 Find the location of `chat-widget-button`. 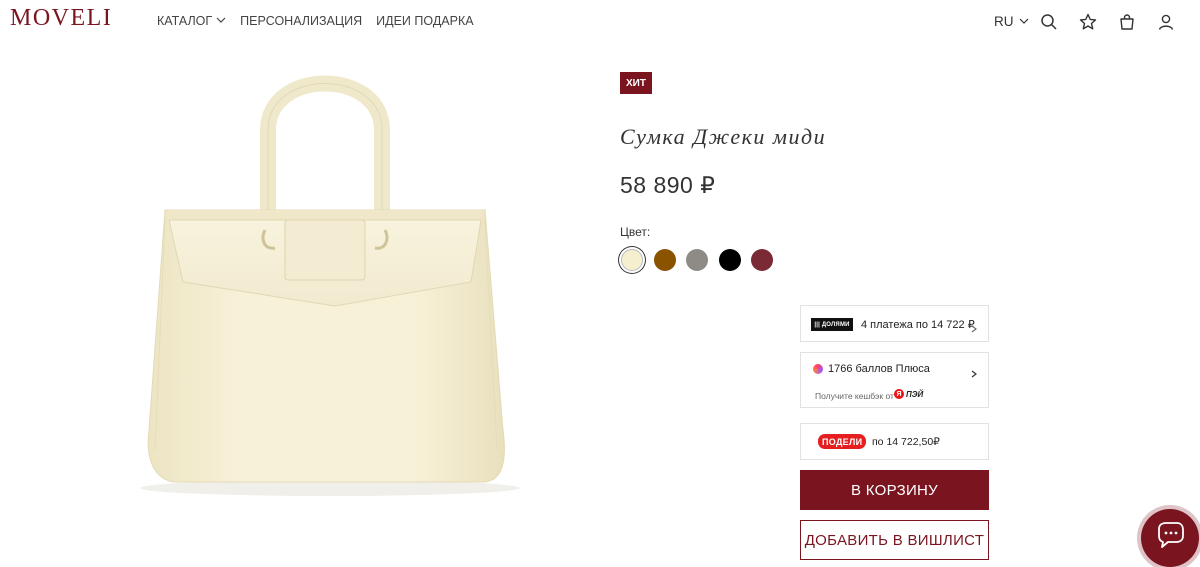

chat-widget-button is located at coordinates (1170, 538).